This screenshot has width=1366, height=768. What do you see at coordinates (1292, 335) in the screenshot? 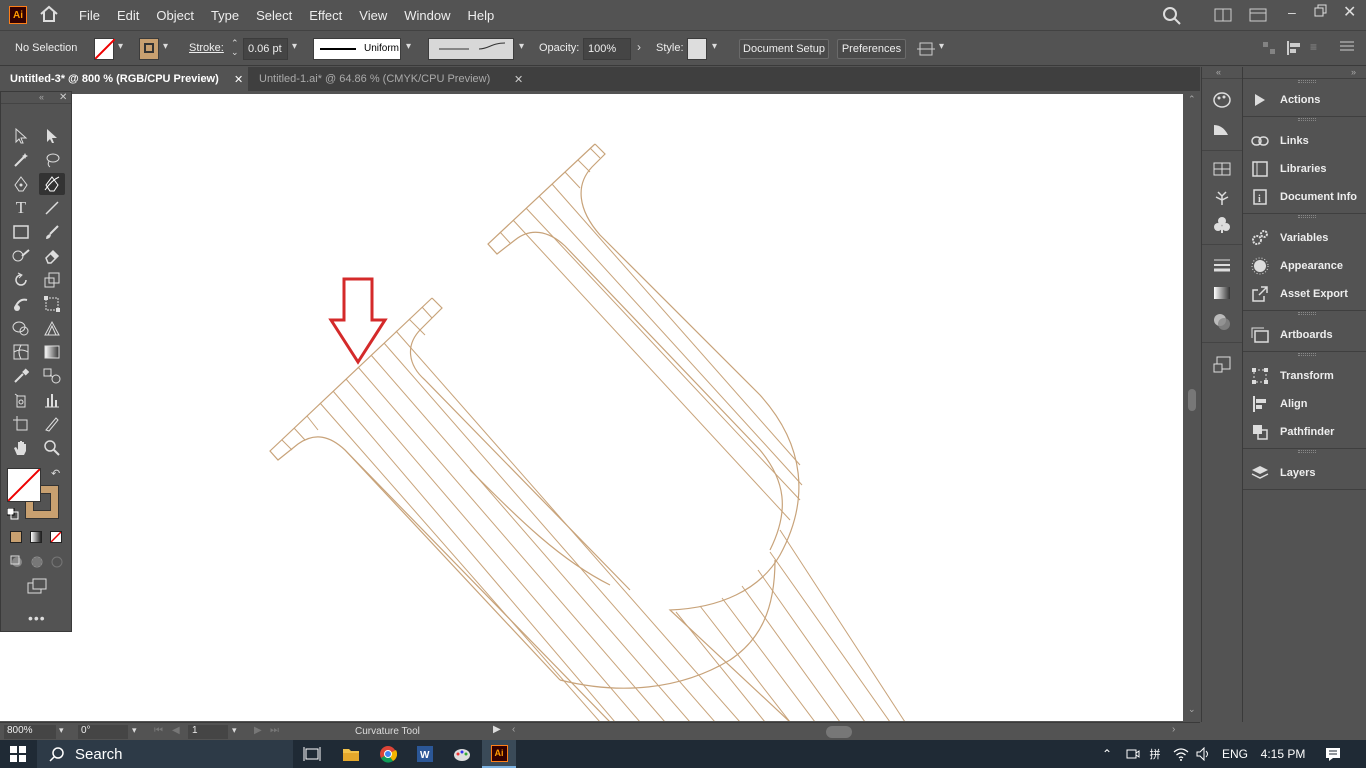
I see `panel-artboards: Artboards` at bounding box center [1292, 335].